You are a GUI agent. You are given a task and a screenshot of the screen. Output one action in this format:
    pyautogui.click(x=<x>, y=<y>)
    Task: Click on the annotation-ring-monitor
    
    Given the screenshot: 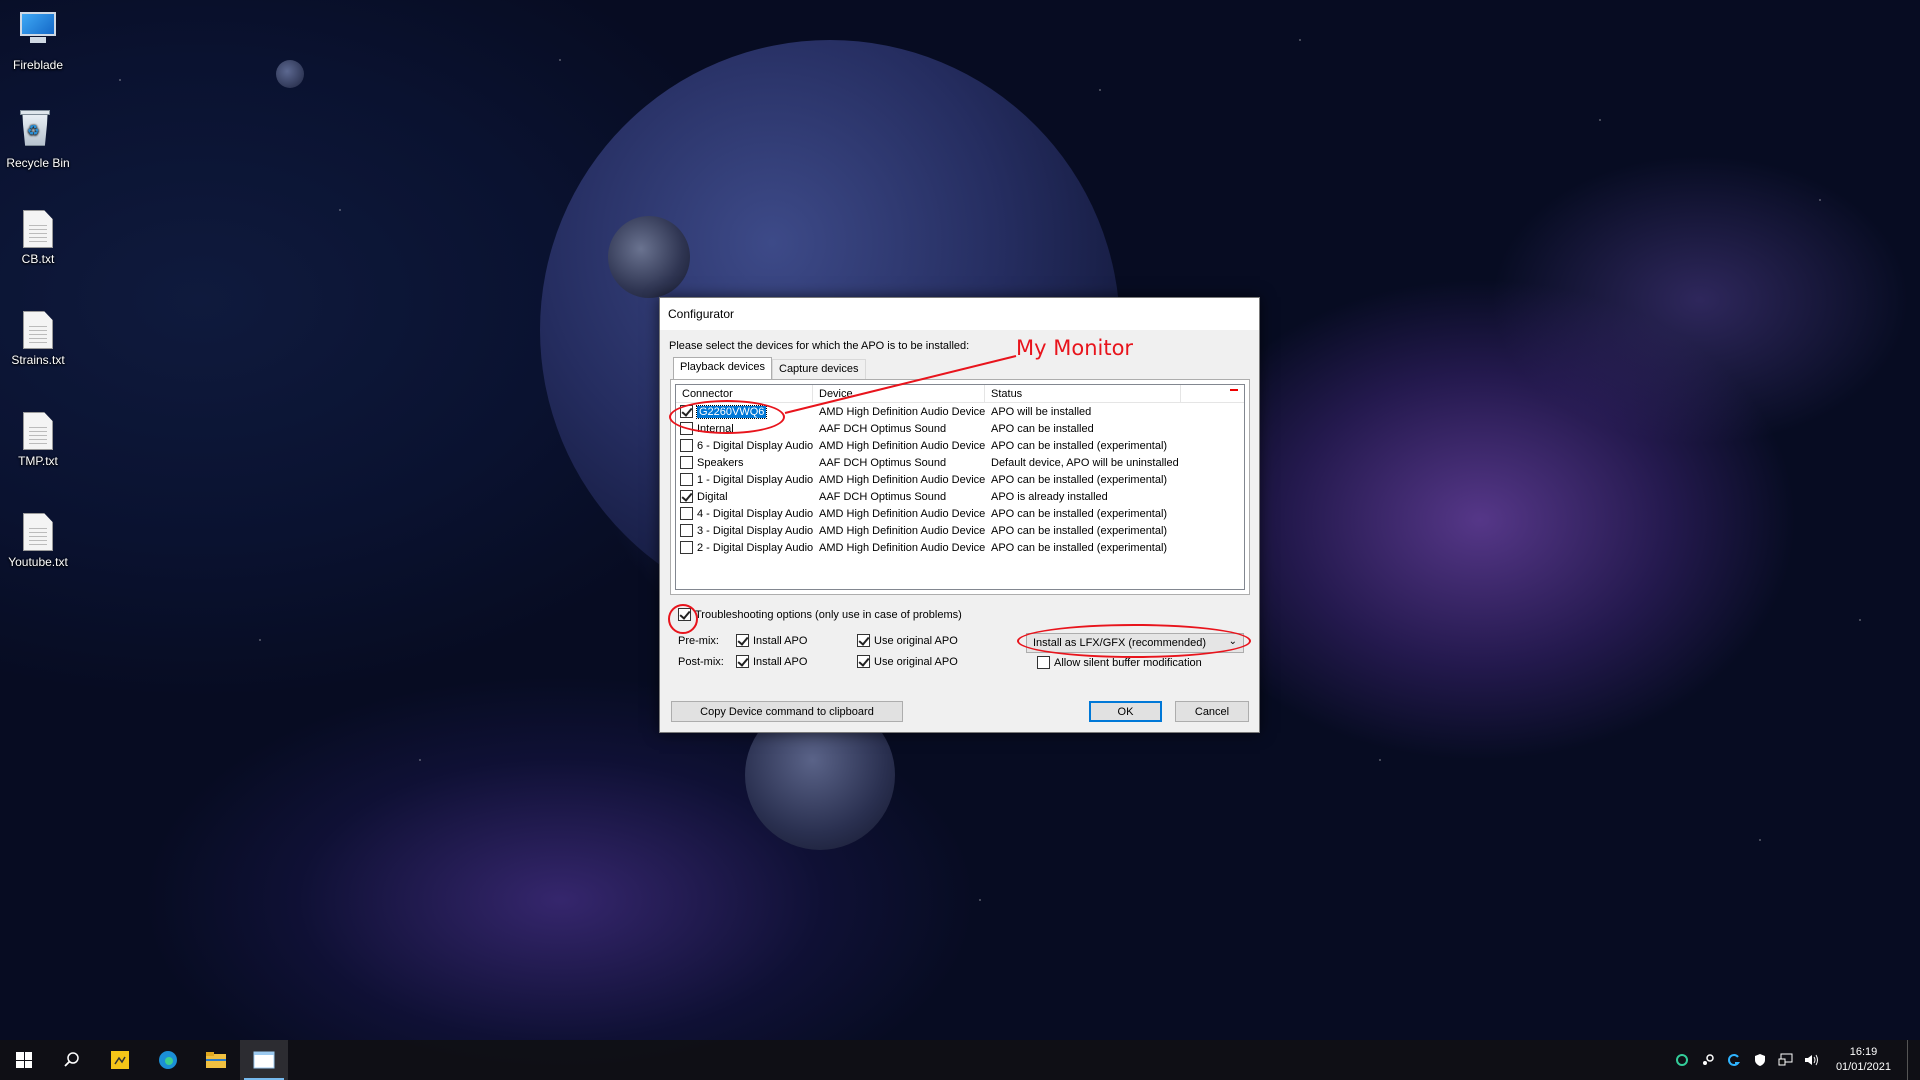 What is the action you would take?
    pyautogui.click(x=727, y=417)
    